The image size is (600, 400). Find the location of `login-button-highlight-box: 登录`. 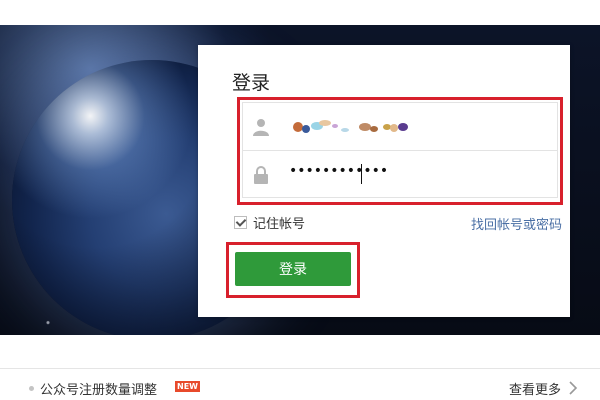

login-button-highlight-box: 登录 is located at coordinates (293, 270).